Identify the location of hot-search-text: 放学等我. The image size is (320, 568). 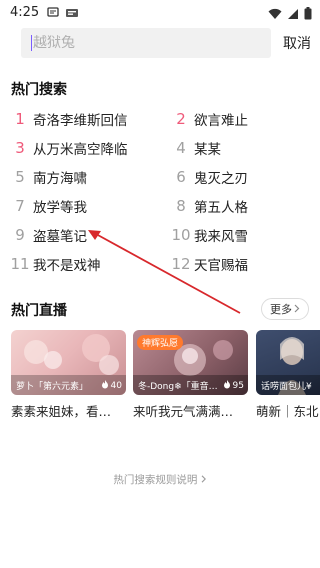
(60, 208).